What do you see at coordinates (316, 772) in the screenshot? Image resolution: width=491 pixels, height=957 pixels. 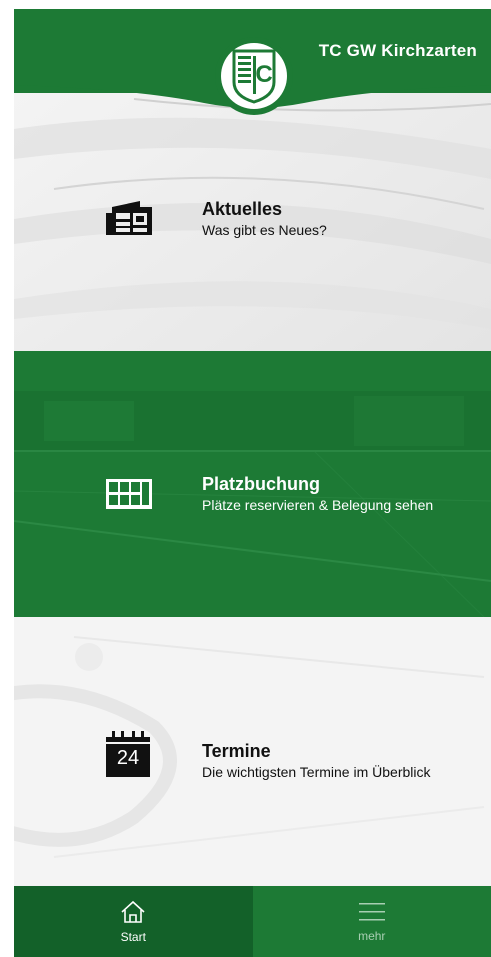 I see `tile-termine-subtitle: Die wichtigsten Termine im Überblick` at bounding box center [316, 772].